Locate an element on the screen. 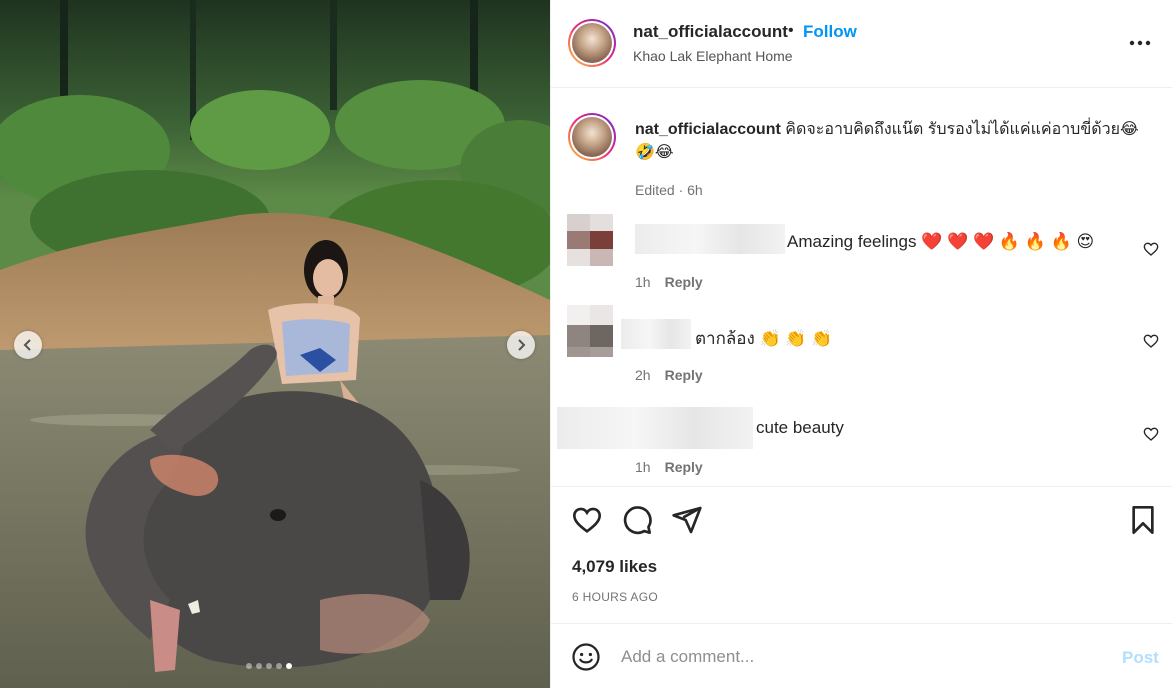 This screenshot has width=1172, height=688. comment-time: 2h is located at coordinates (643, 375).